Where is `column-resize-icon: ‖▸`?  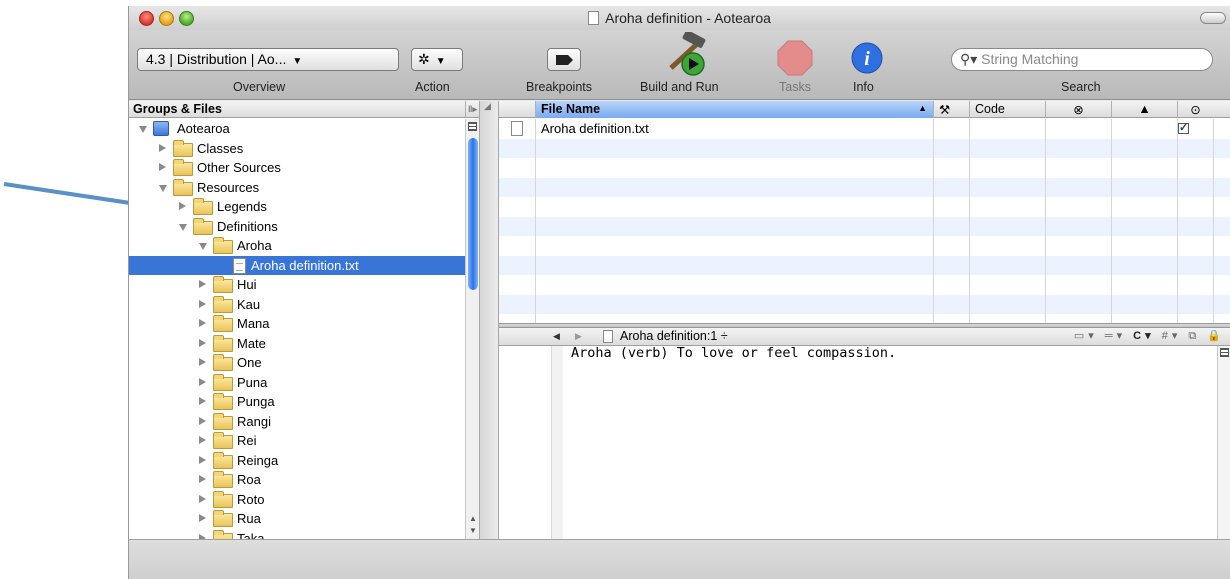
column-resize-icon: ‖▸ is located at coordinates (472, 109).